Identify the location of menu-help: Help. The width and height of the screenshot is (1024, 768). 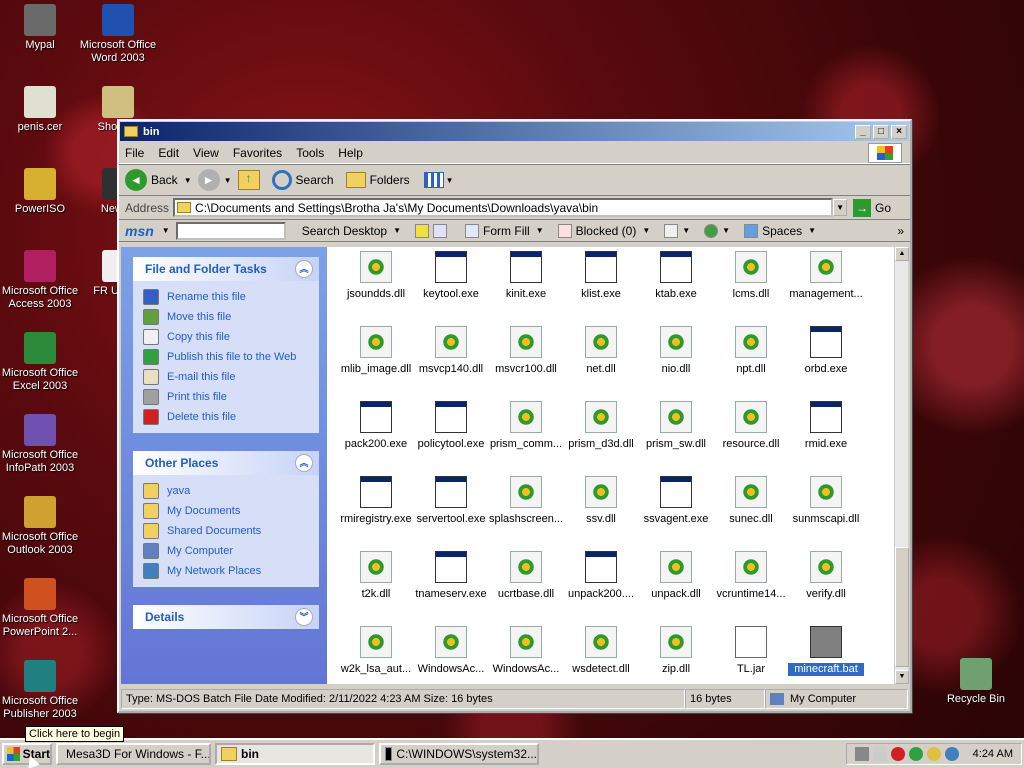
(350, 153).